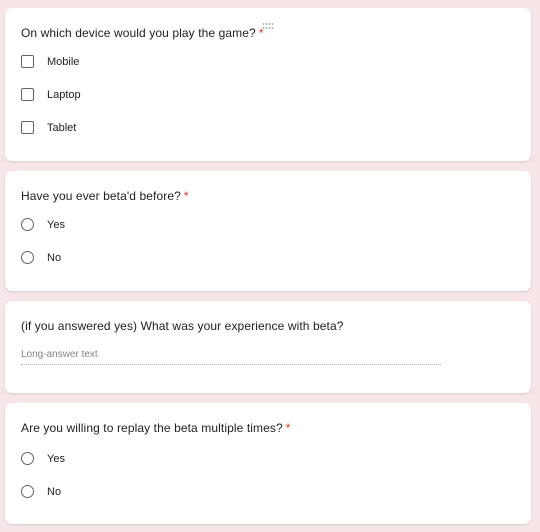 This screenshot has width=540, height=532. What do you see at coordinates (268, 22) in the screenshot?
I see `drag-handle-icon` at bounding box center [268, 22].